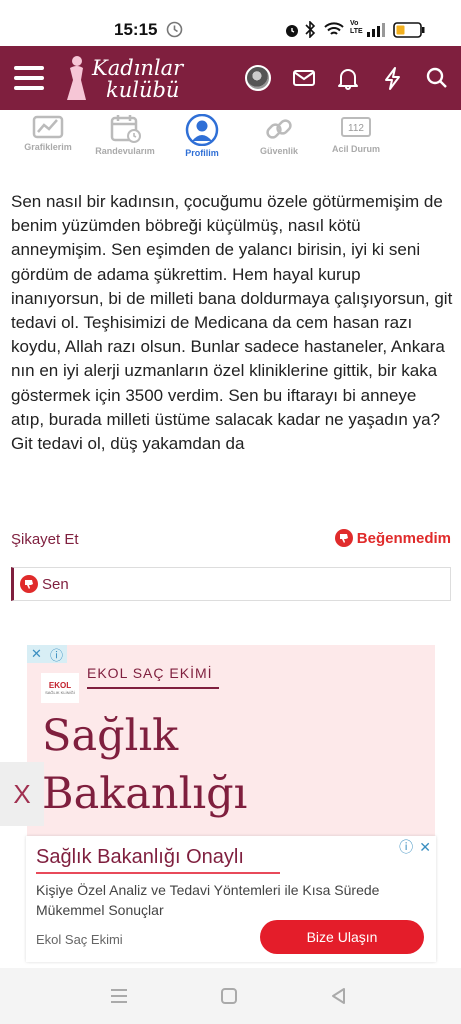 The width and height of the screenshot is (461, 1024). Describe the element at coordinates (202, 153) in the screenshot. I see `tab-label: Profilim` at that location.